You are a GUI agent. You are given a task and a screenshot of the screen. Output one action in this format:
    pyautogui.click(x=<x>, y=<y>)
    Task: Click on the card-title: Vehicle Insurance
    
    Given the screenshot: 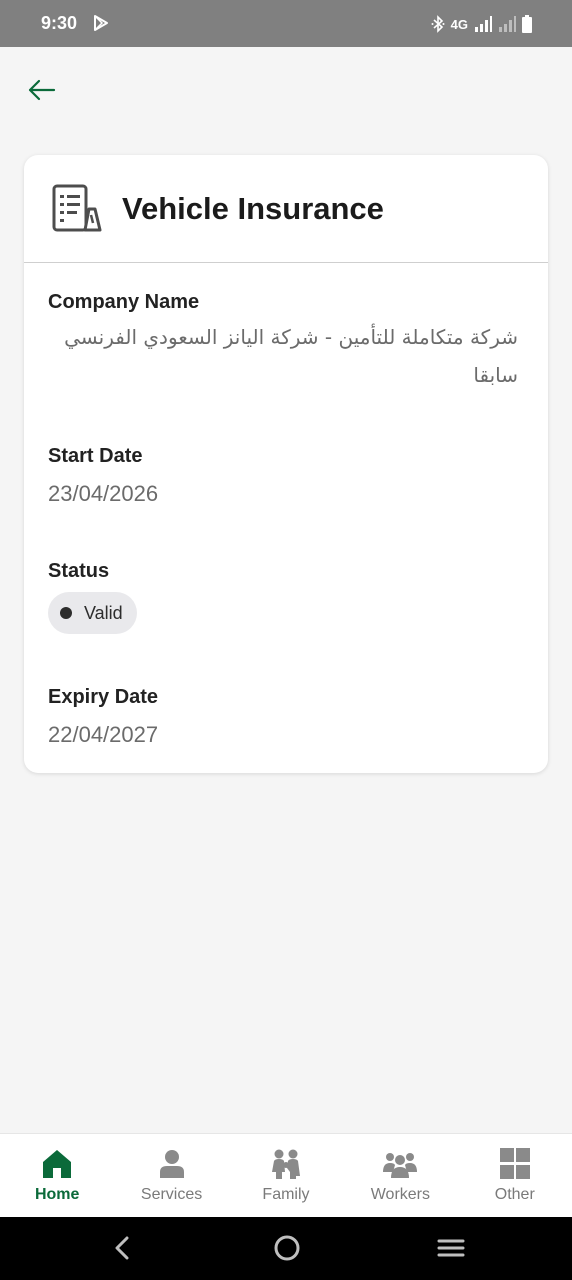 What is the action you would take?
    pyautogui.click(x=253, y=208)
    